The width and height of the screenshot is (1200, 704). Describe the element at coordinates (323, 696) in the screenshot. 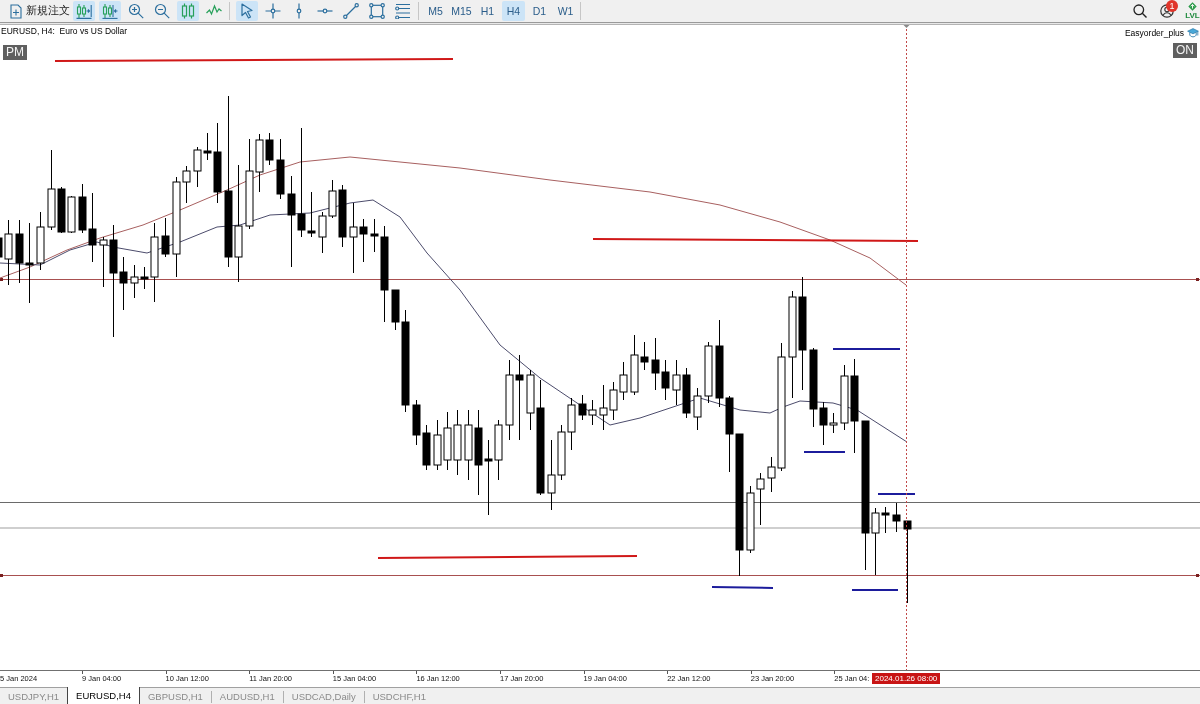

I see `chart-tab: USDCAD,Daily` at that location.